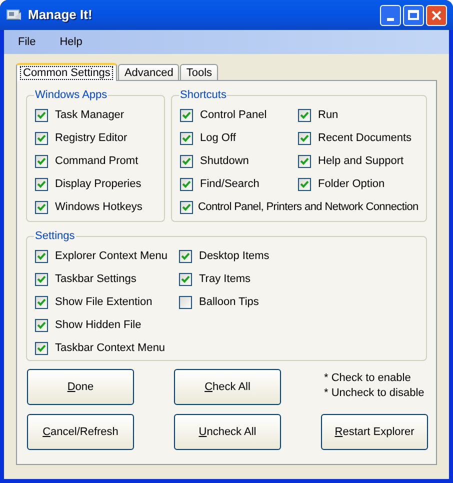 The image size is (453, 483). What do you see at coordinates (91, 138) in the screenshot?
I see `checkbox-label: Registry Editor` at bounding box center [91, 138].